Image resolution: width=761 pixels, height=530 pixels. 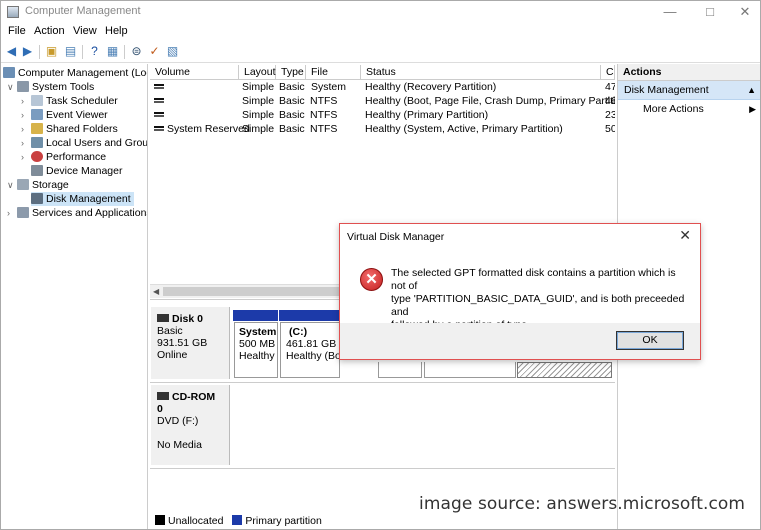 I want to click on primary-swatch, so click(x=237, y=520).